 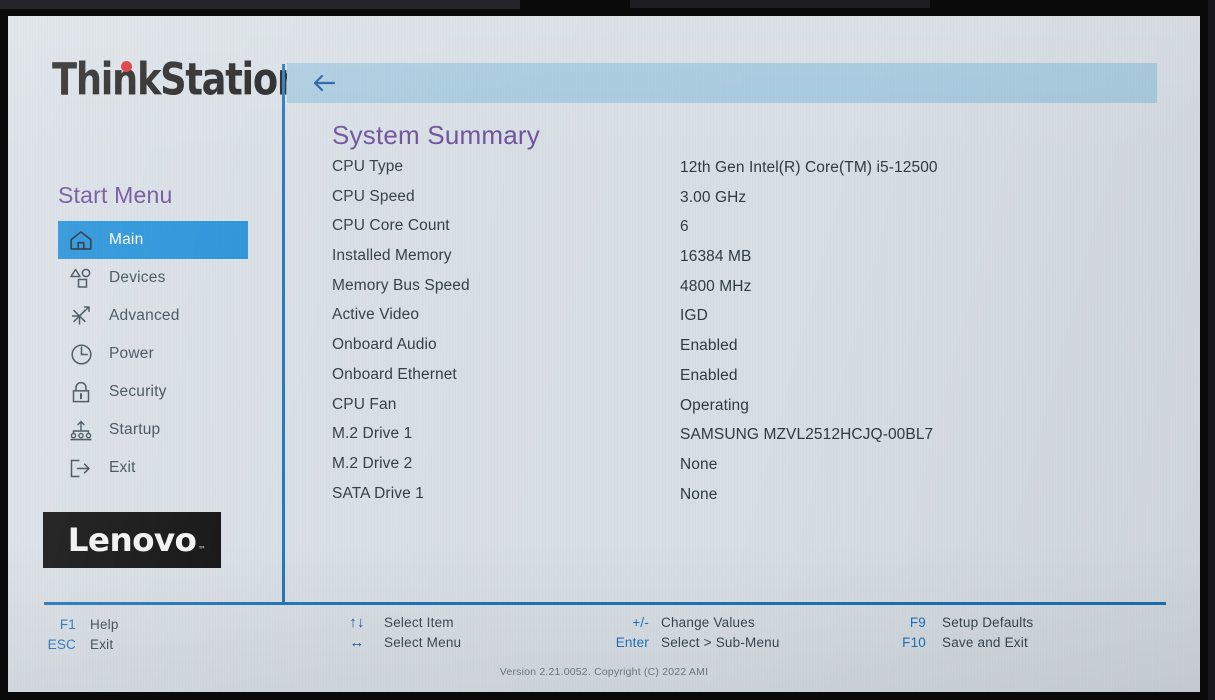 I want to click on summary-row-value: 6, so click(x=684, y=227).